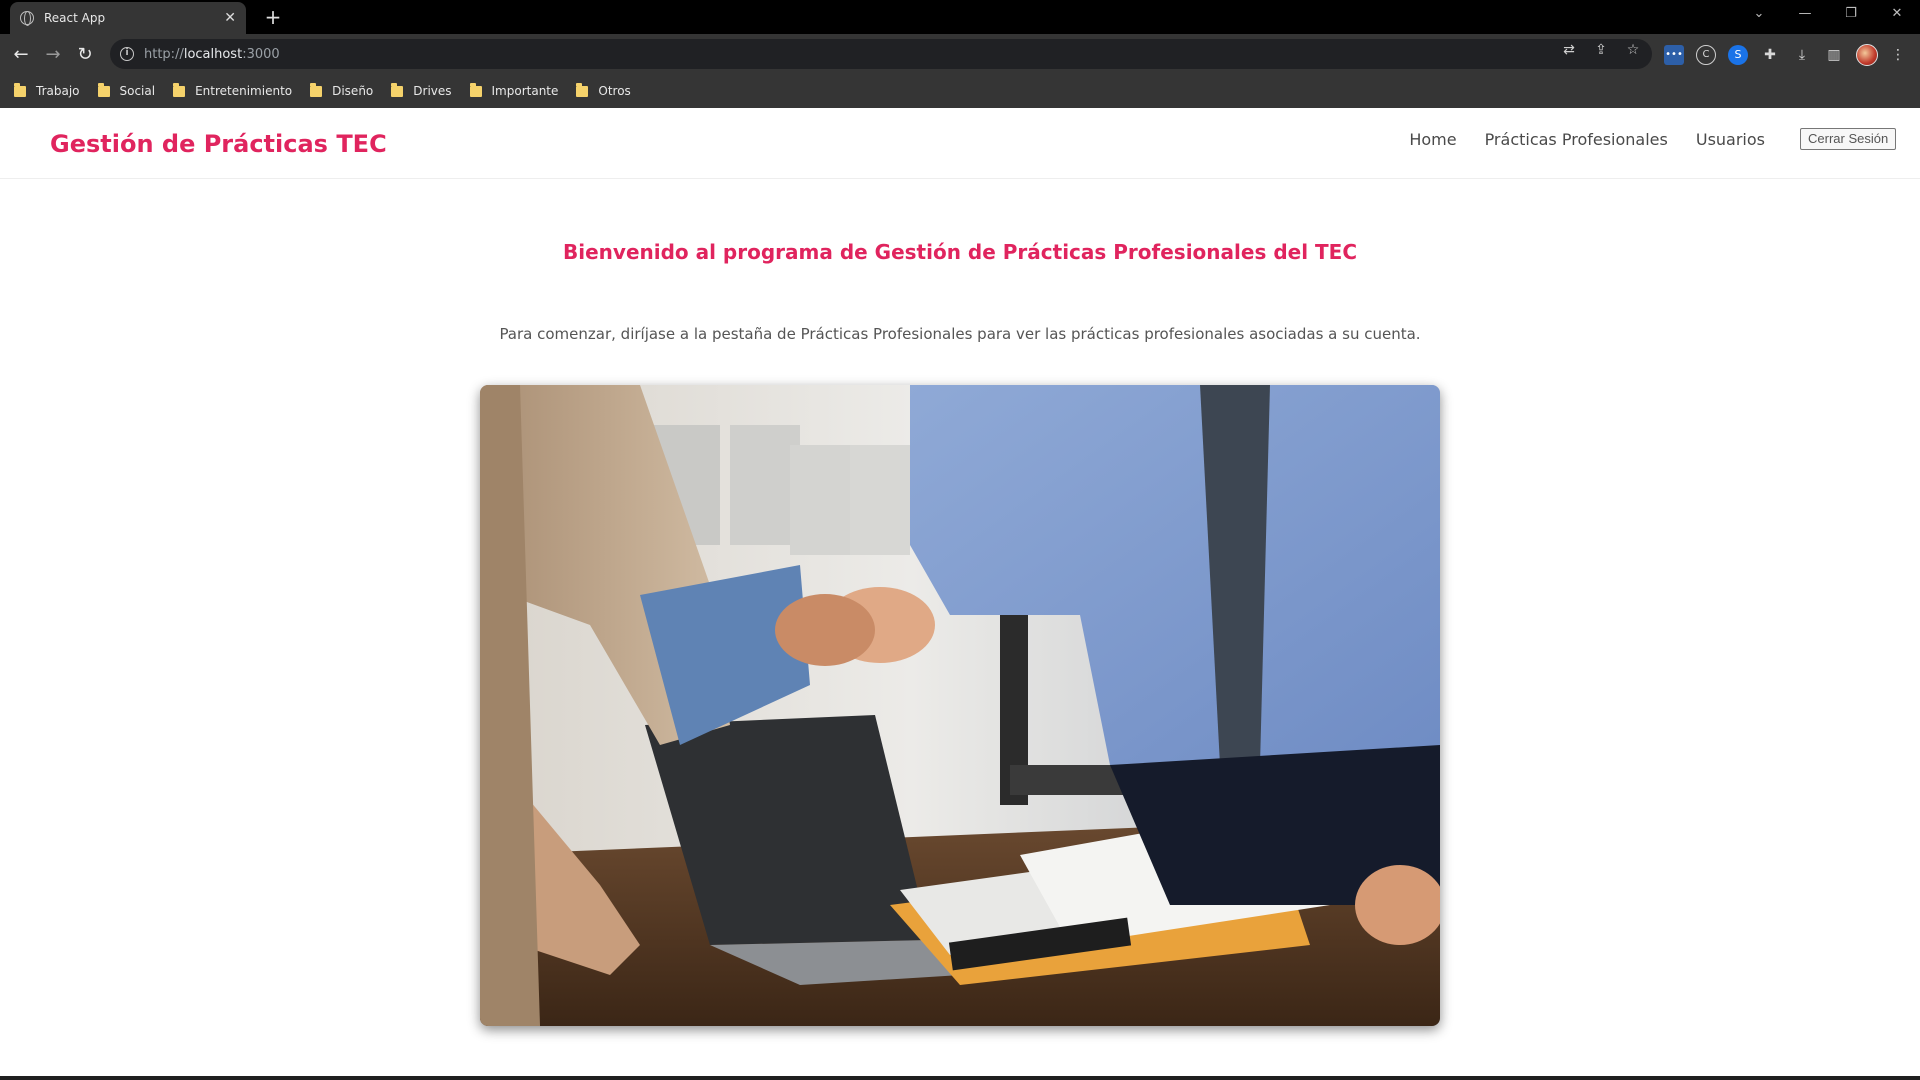  I want to click on new-tab-button: +, so click(273, 17).